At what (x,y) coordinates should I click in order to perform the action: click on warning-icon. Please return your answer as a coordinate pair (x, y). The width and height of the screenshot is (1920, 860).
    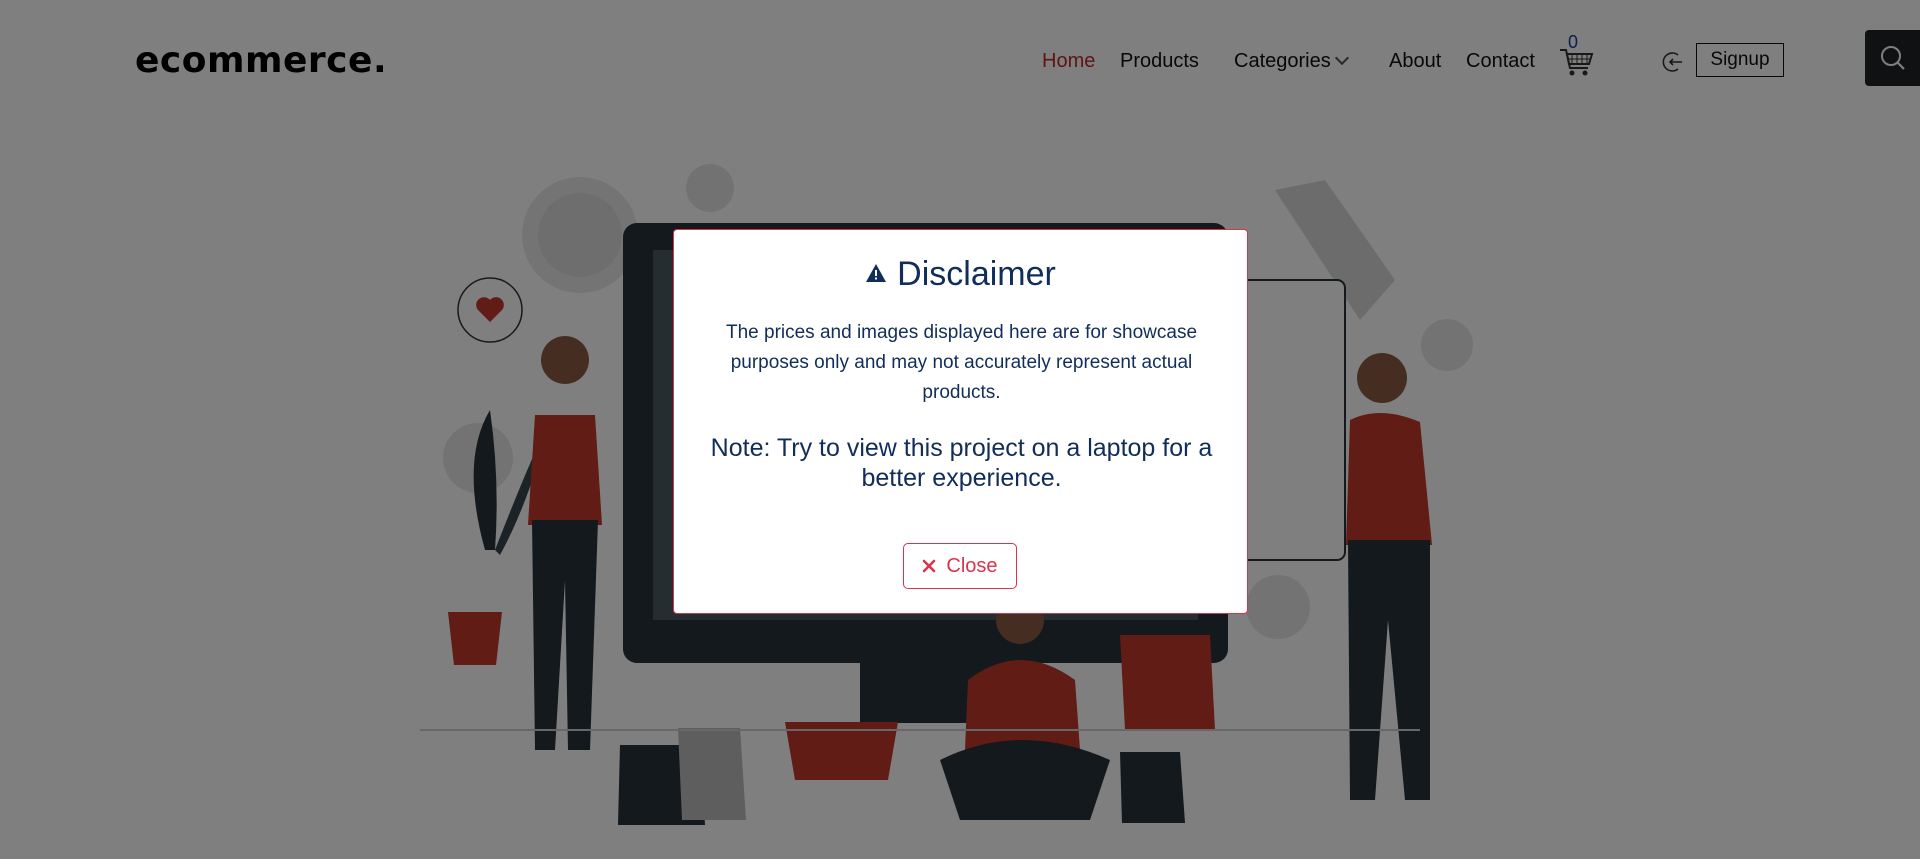
    Looking at the image, I should click on (876, 273).